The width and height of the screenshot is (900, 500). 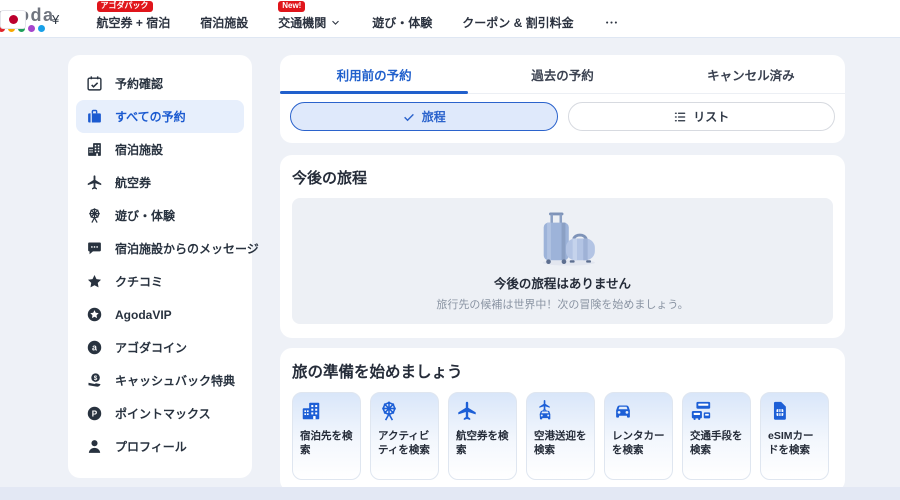 What do you see at coordinates (139, 84) in the screenshot?
I see `sidebar-item-label: 予約確認` at bounding box center [139, 84].